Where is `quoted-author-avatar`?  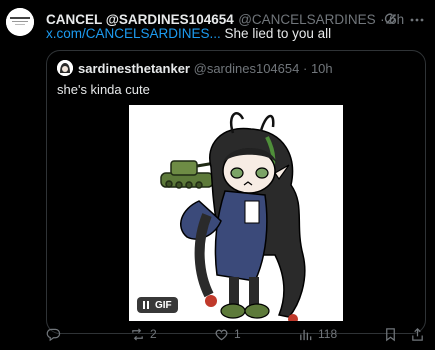 quoted-author-avatar is located at coordinates (65, 68).